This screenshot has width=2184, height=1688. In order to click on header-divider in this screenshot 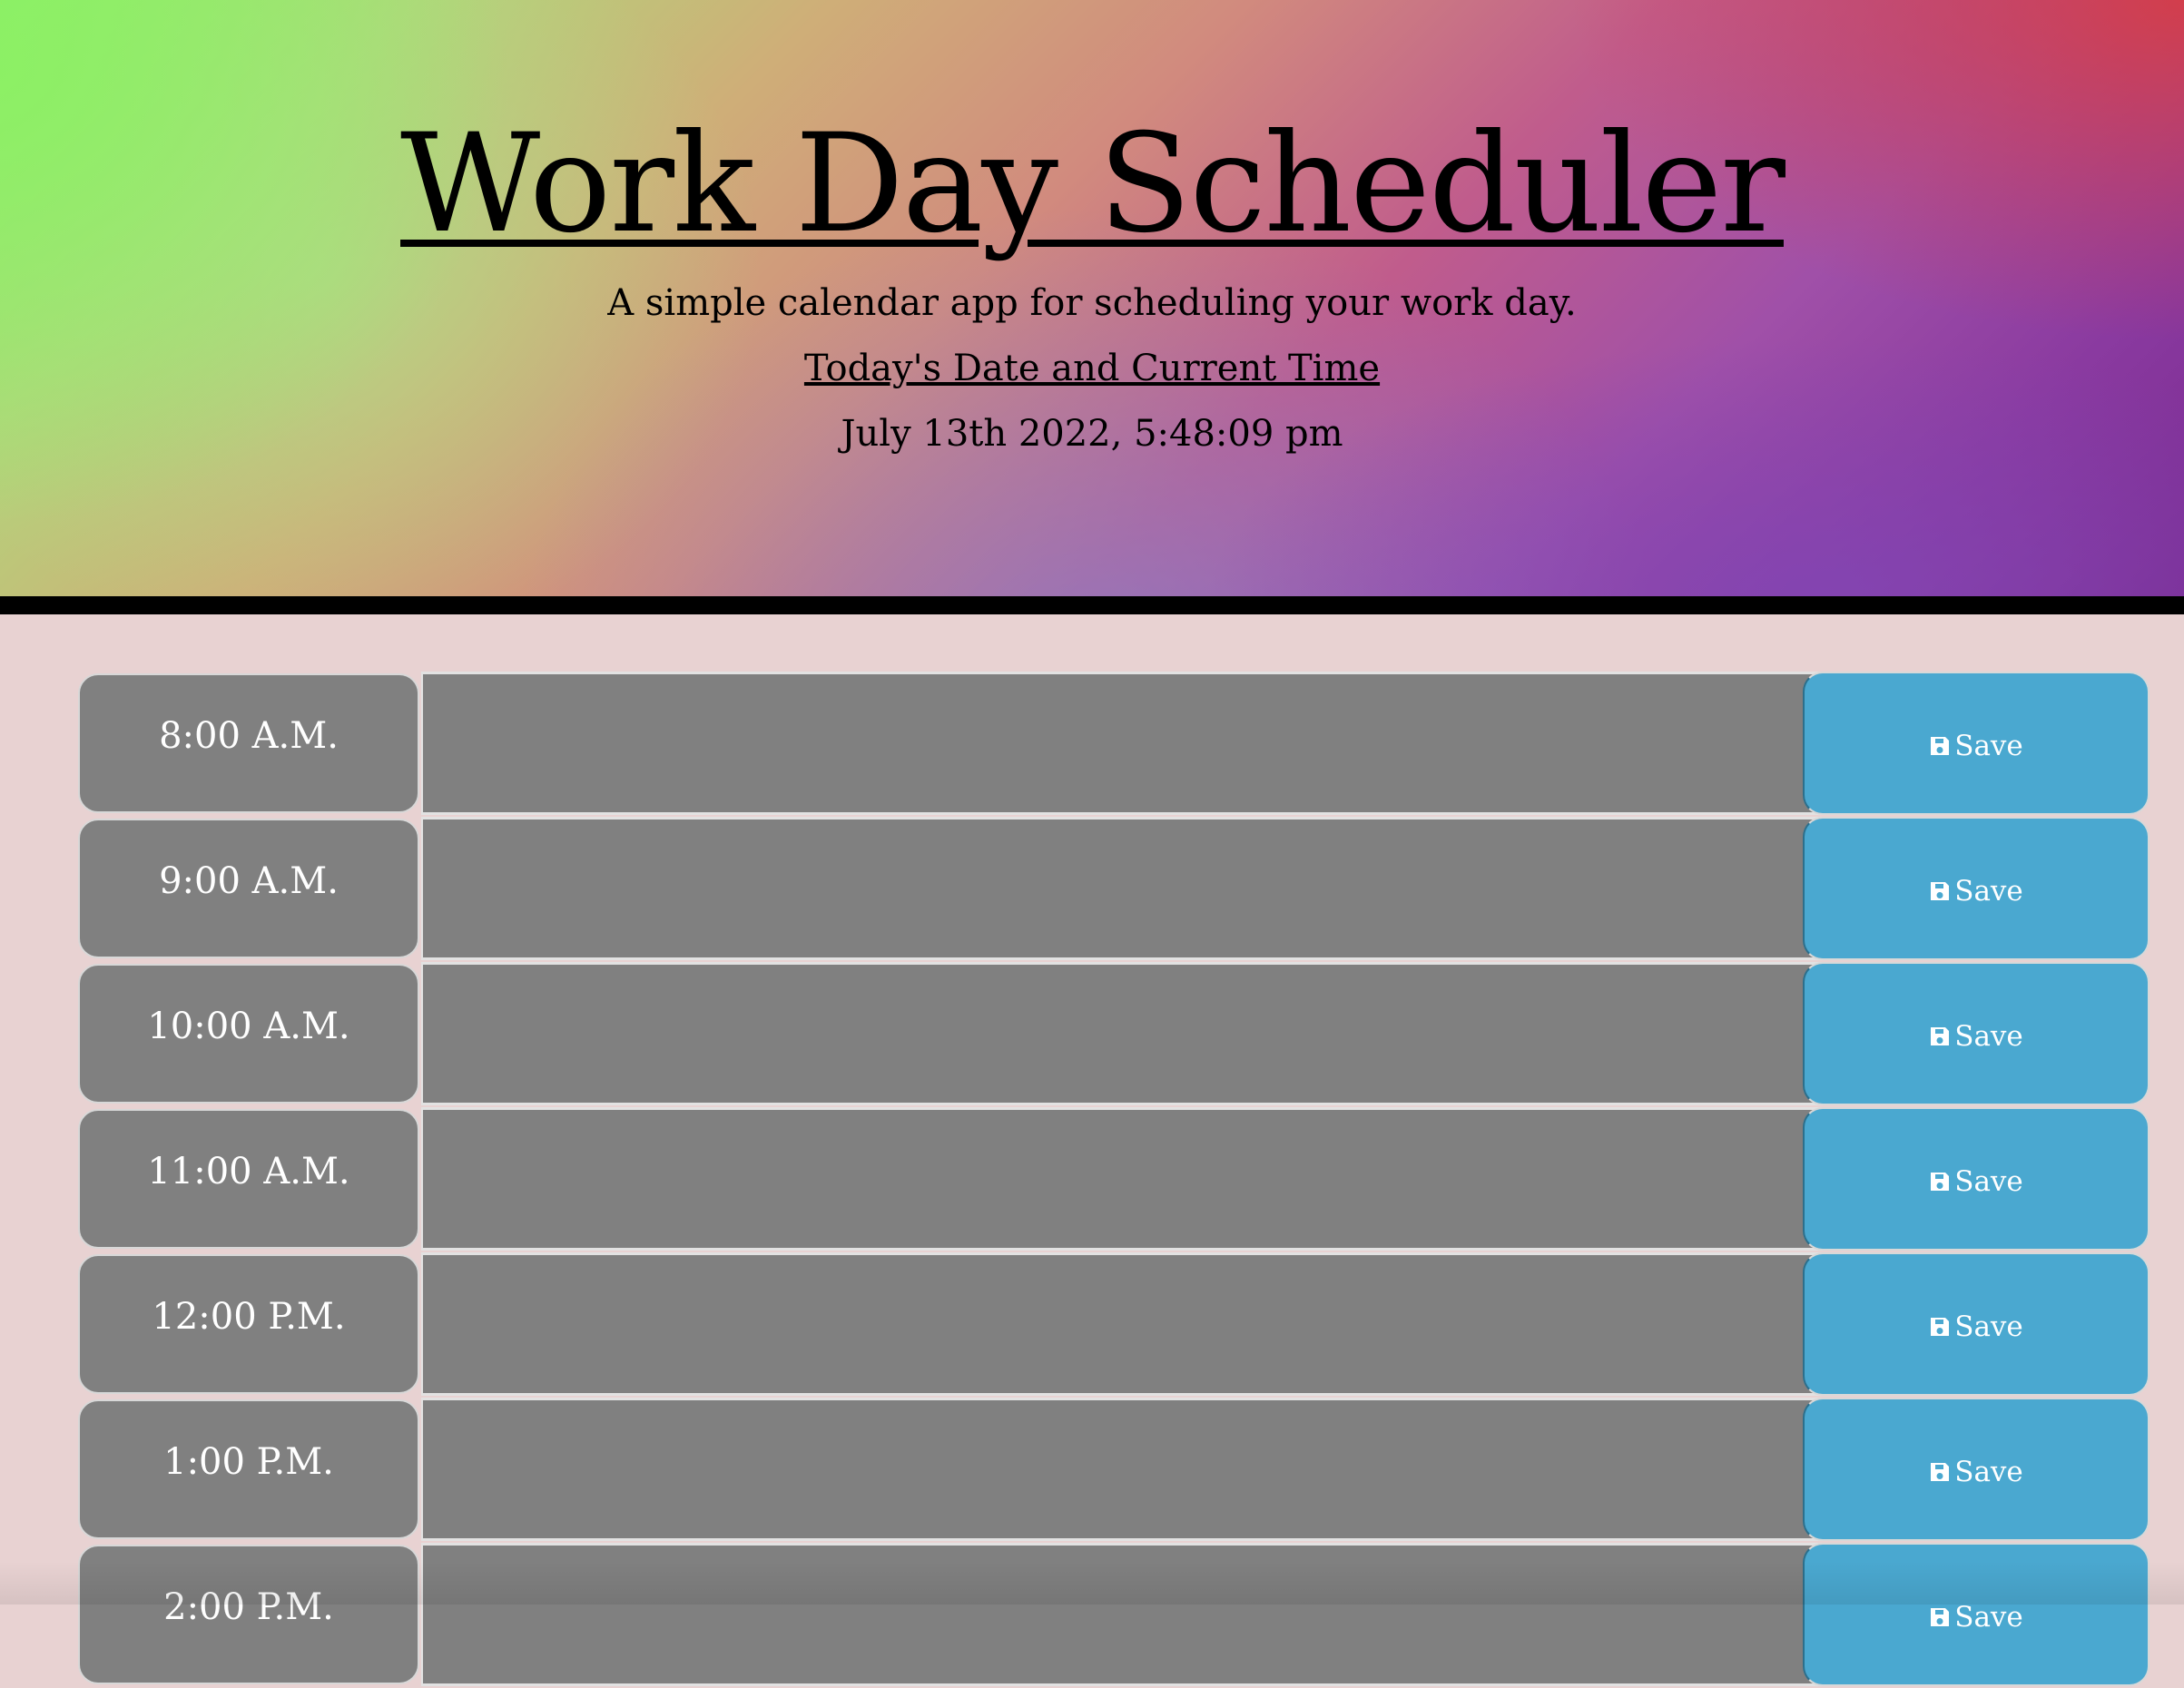, I will do `click(1092, 605)`.